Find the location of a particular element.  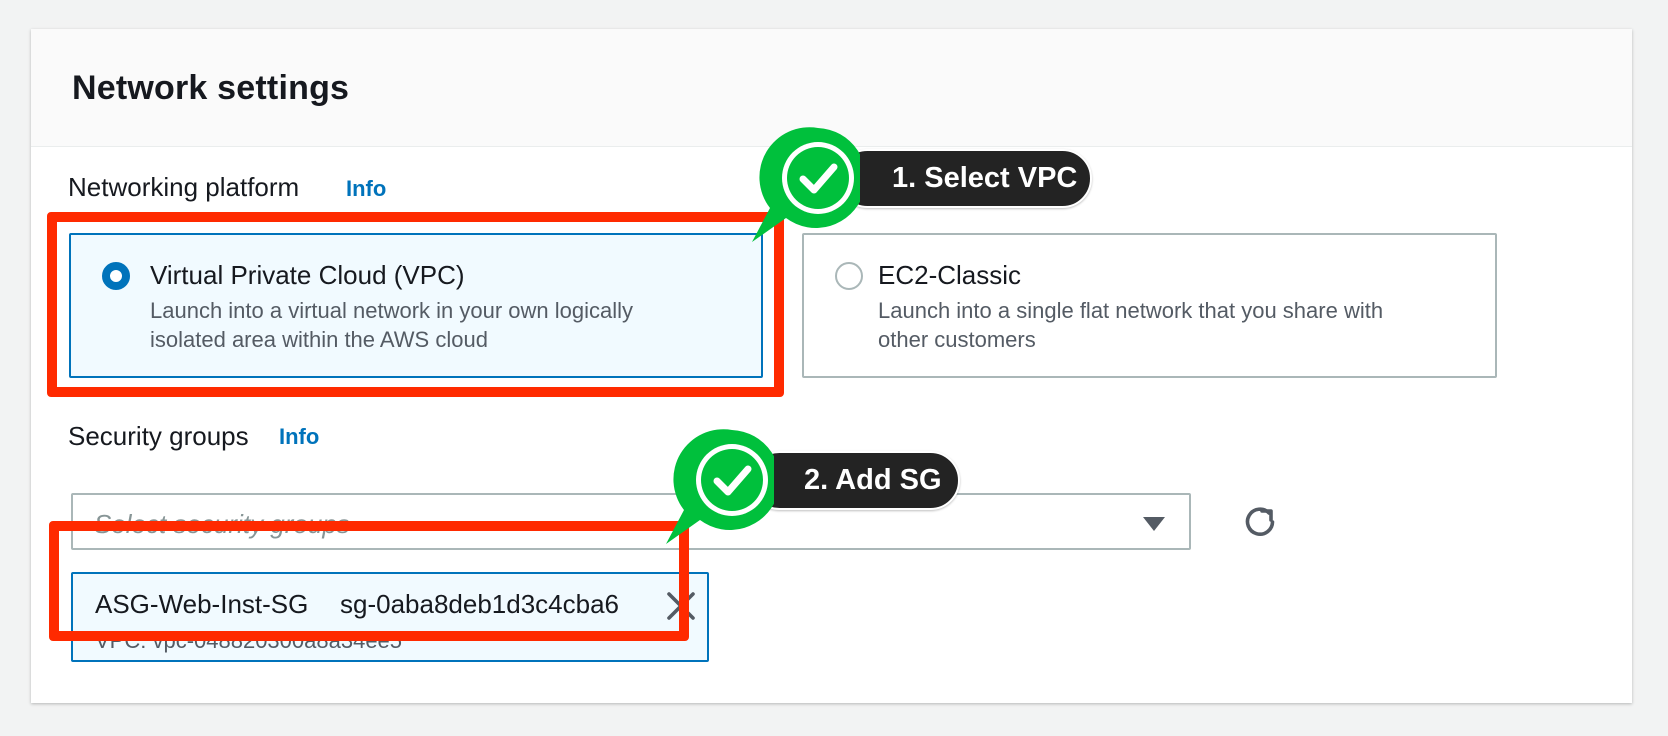

panel-title: Network settings is located at coordinates (211, 88).